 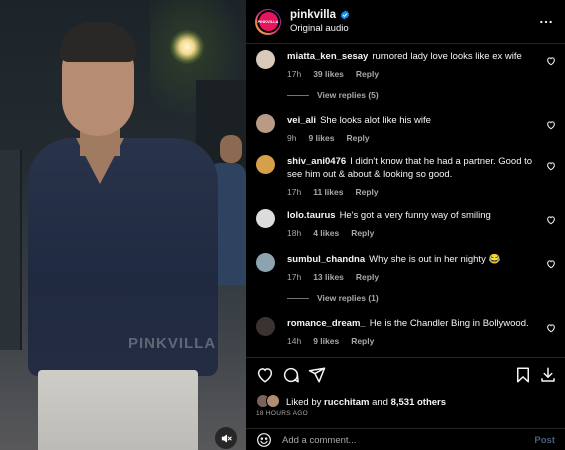 What do you see at coordinates (172, 343) in the screenshot?
I see `video-watermark: PINKVILLA` at bounding box center [172, 343].